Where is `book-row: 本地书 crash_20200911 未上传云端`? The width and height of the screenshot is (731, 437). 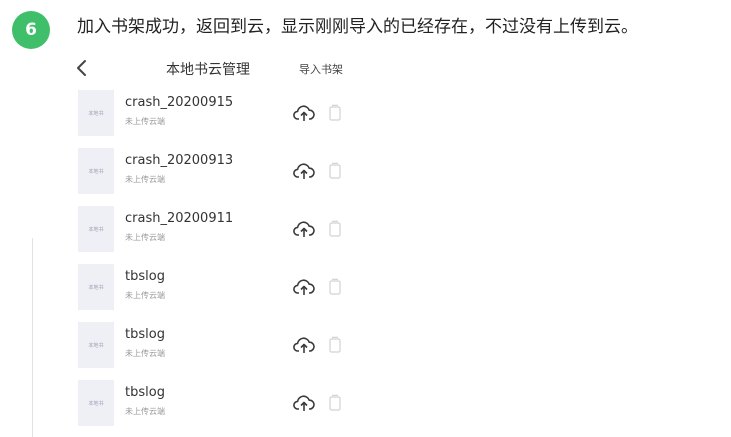
book-row: 本地书 crash_20200911 未上传云端 is located at coordinates (228, 235).